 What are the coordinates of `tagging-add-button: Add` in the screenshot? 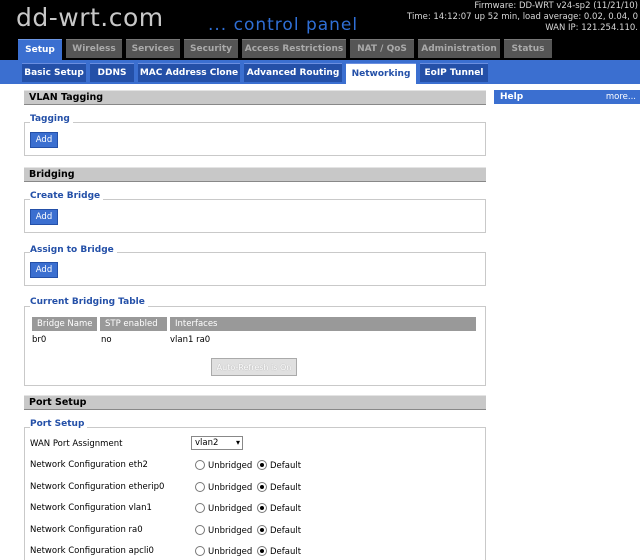 It's located at (44, 140).